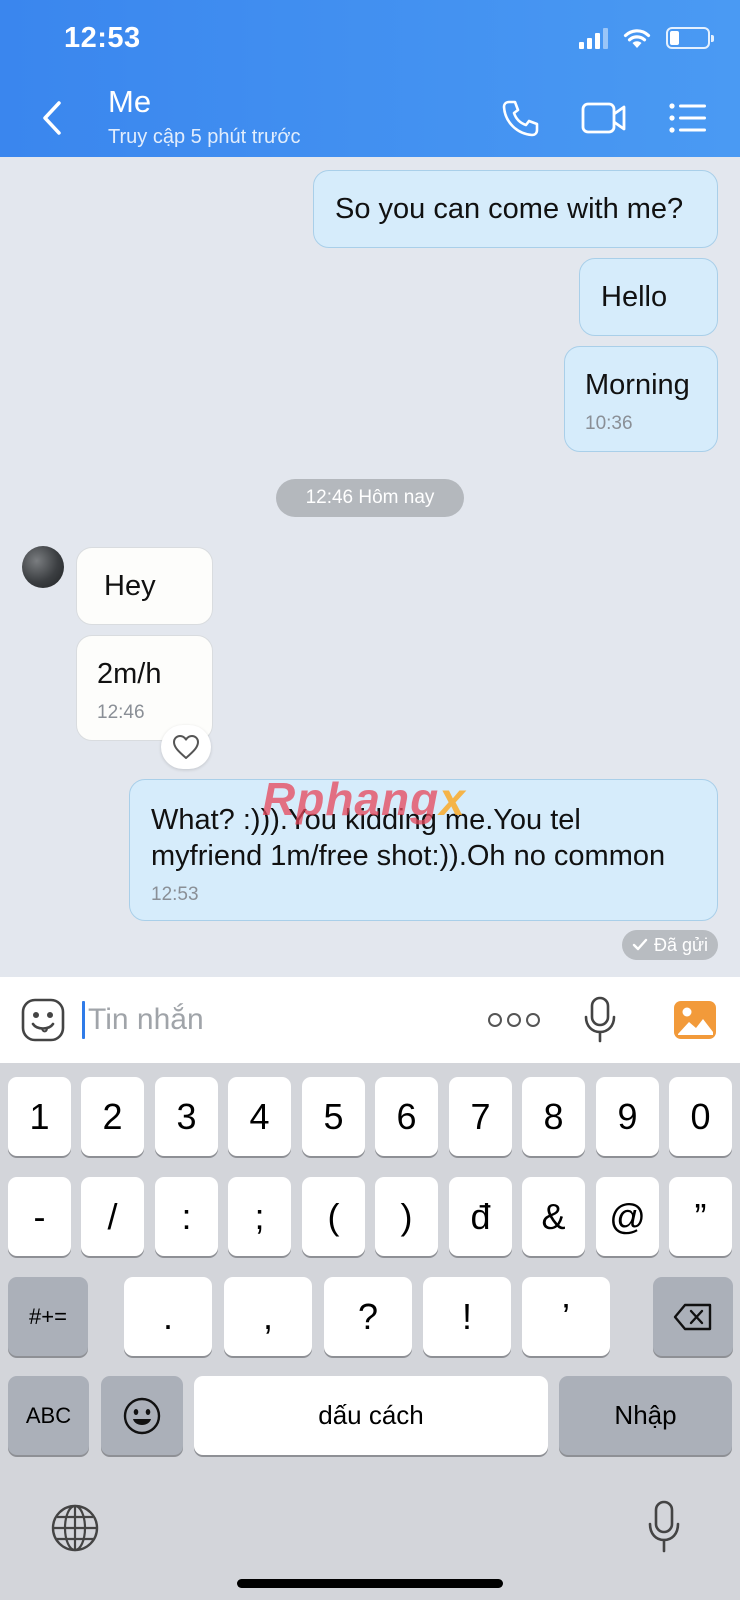 The image size is (740, 1600). Describe the element at coordinates (700, 1216) in the screenshot. I see `key: ”` at that location.